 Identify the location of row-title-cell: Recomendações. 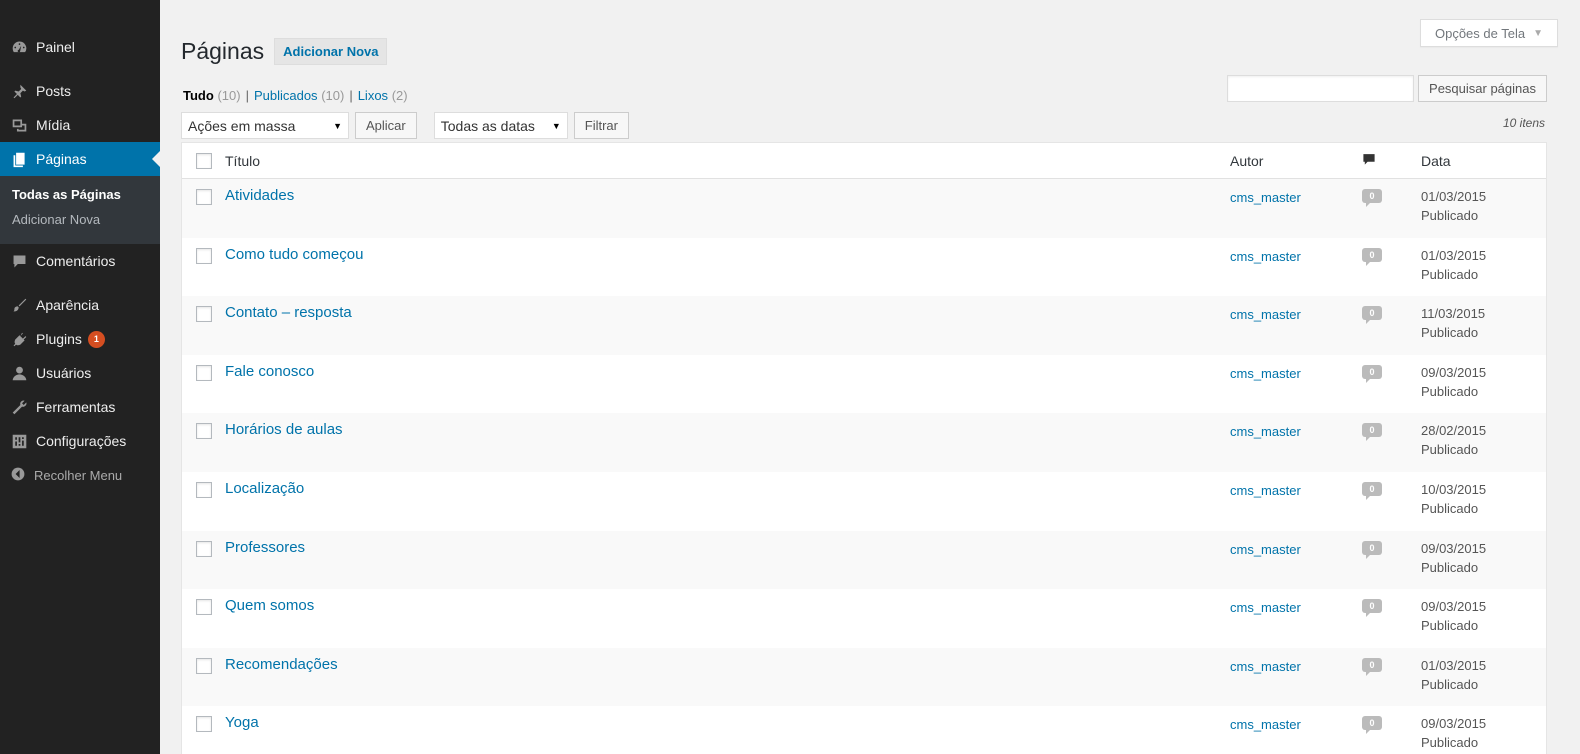
(727, 664).